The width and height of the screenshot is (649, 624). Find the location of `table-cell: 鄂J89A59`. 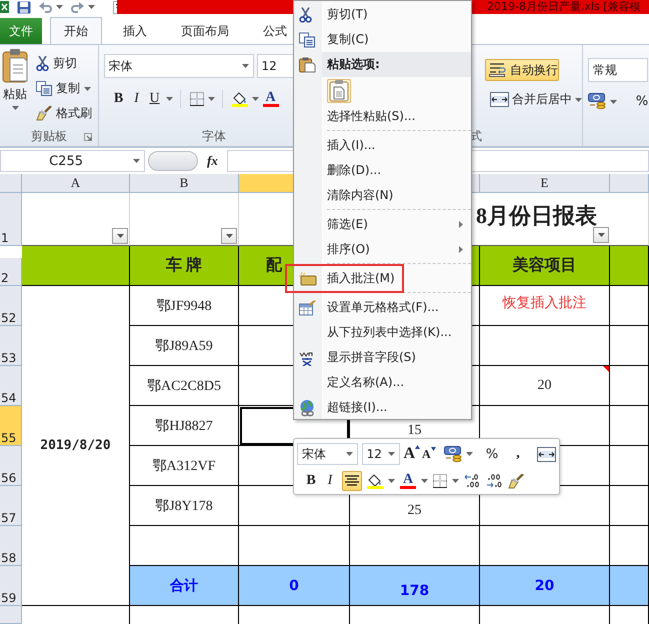

table-cell: 鄂J89A59 is located at coordinates (184, 346).